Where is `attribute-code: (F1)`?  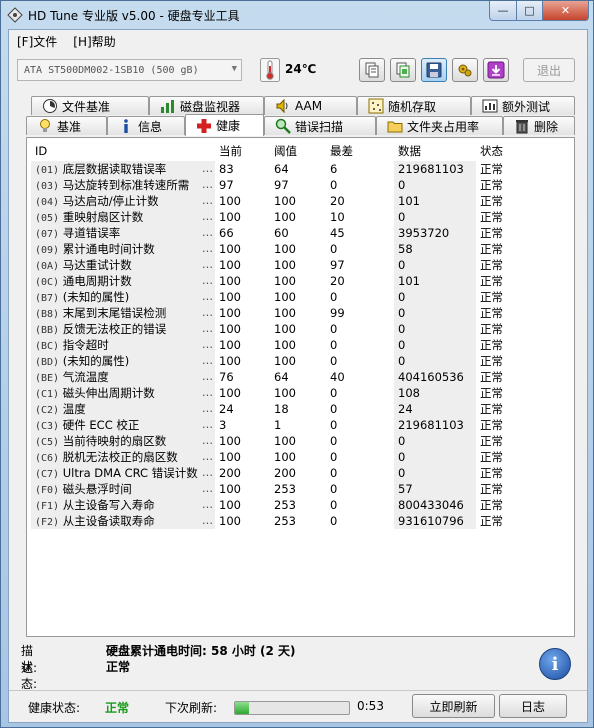
attribute-code: (F1) is located at coordinates (47, 506).